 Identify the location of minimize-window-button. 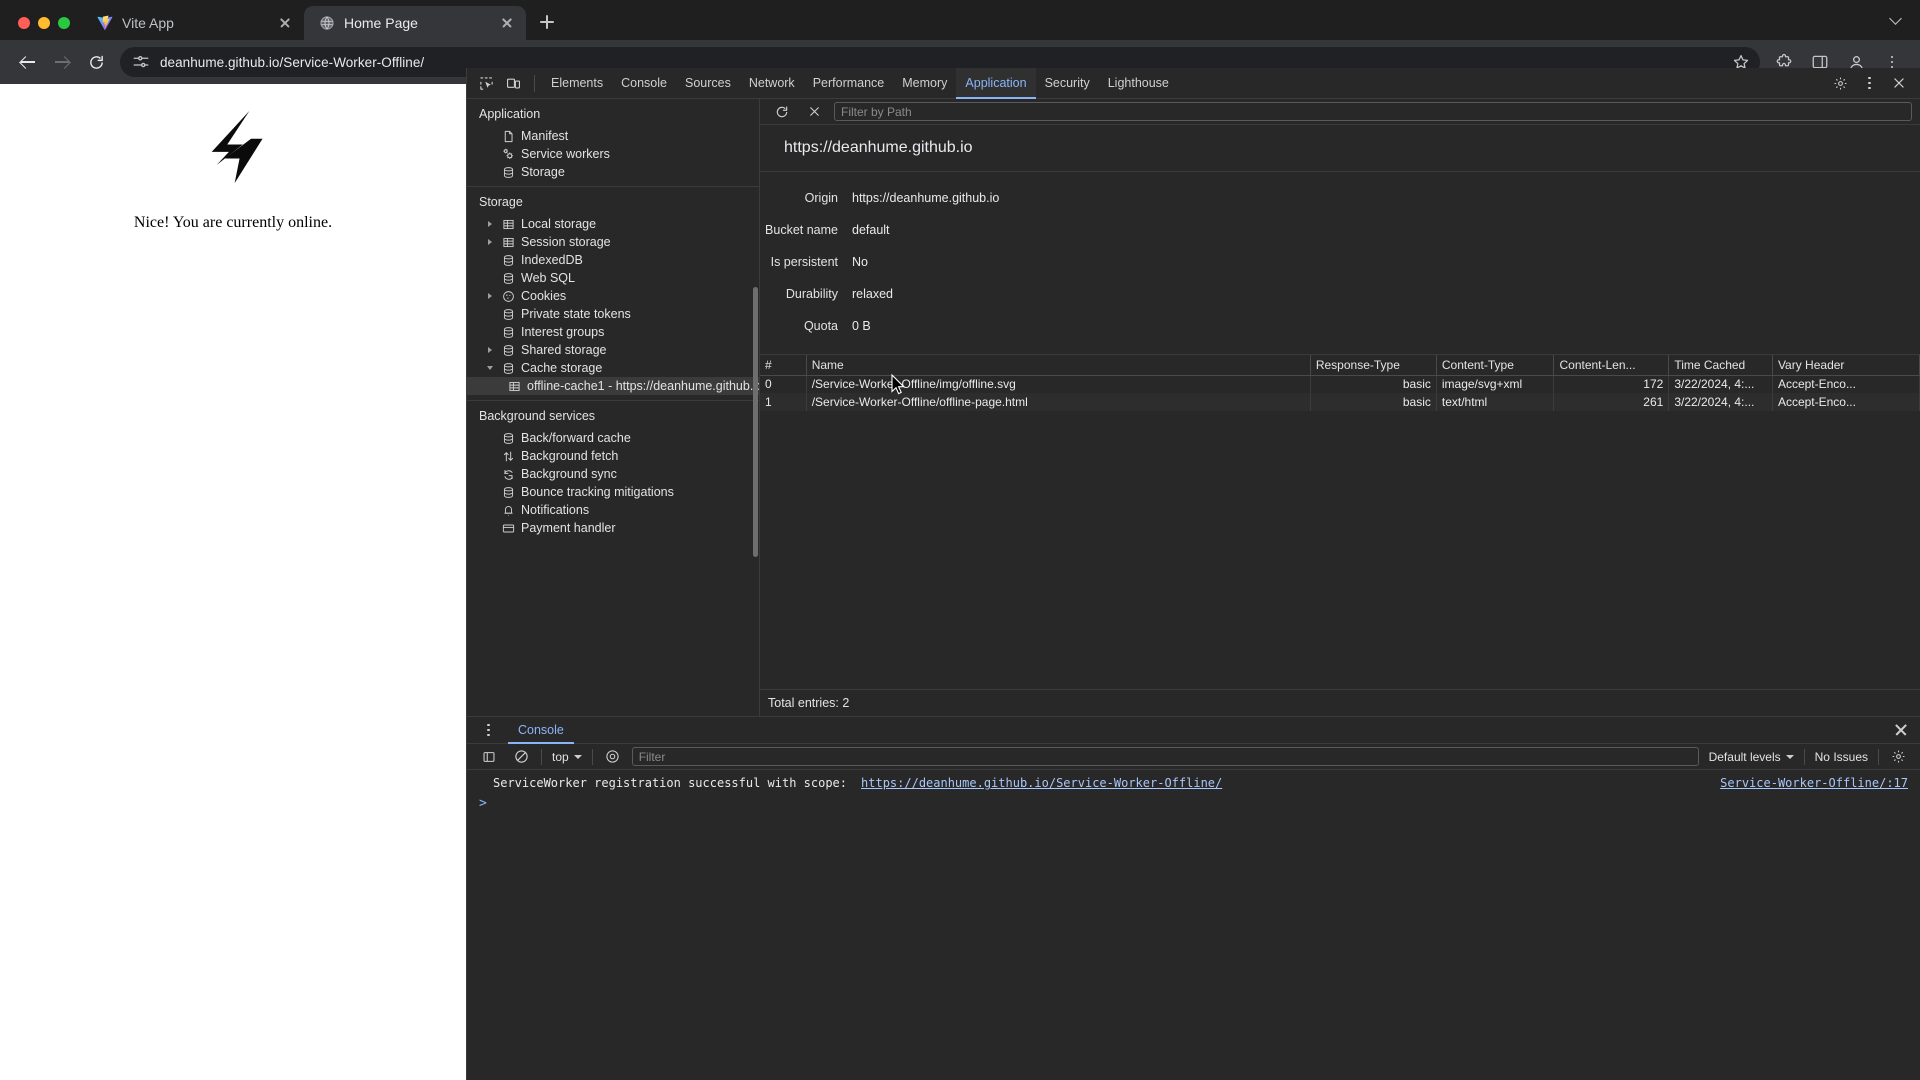
(44, 23).